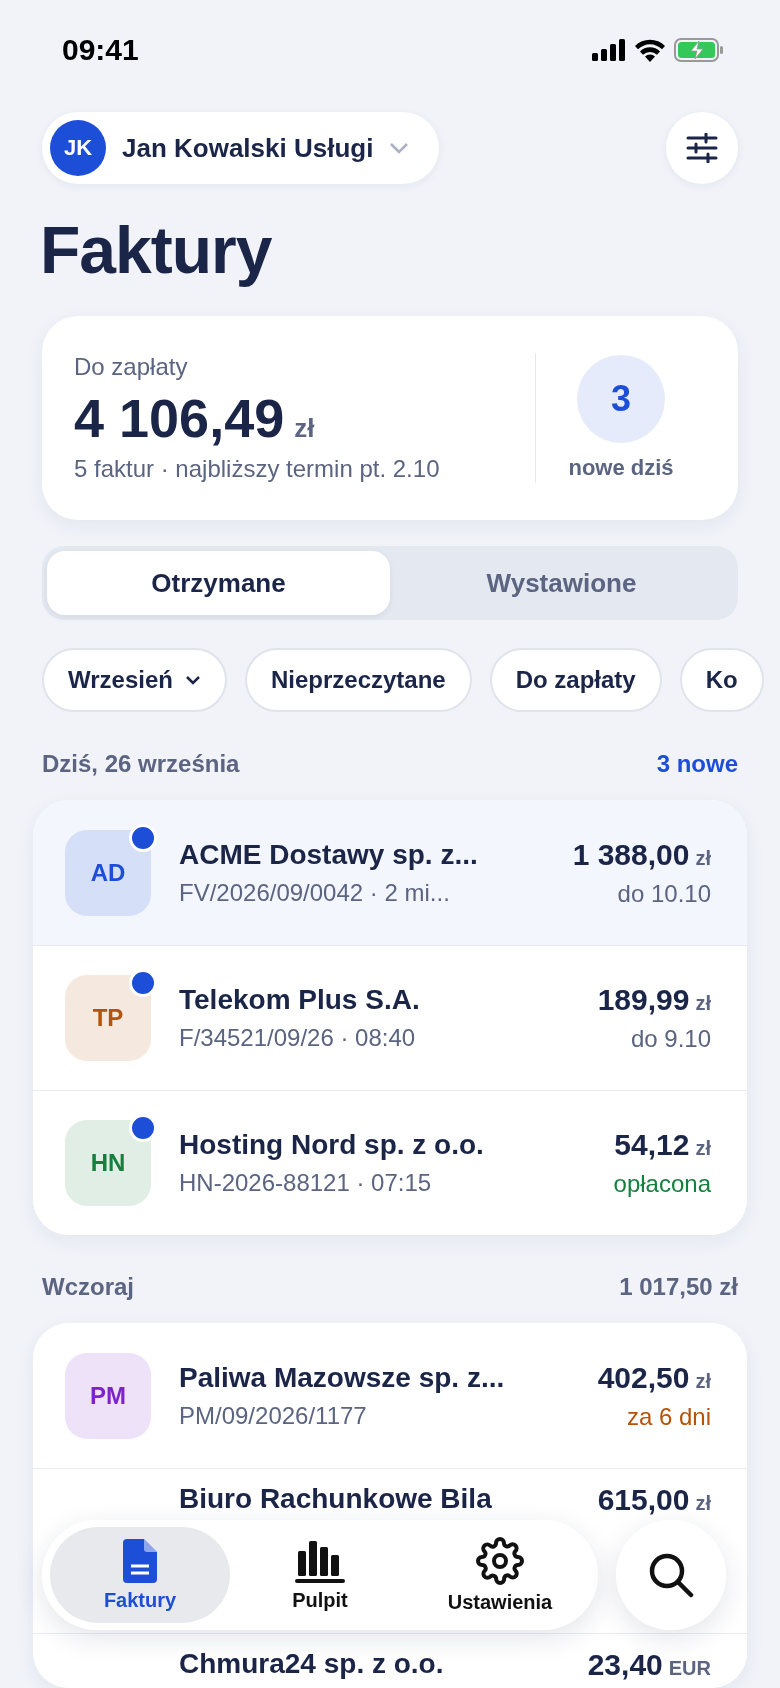 The height and width of the screenshot is (1688, 780). What do you see at coordinates (650, 50) in the screenshot?
I see `wifi-icon` at bounding box center [650, 50].